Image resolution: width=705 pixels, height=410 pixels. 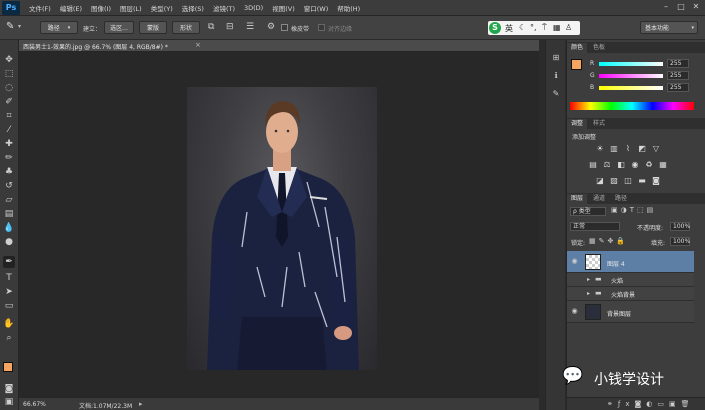 I want to click on zoom-tool-icon: ⌕, so click(x=9, y=338).